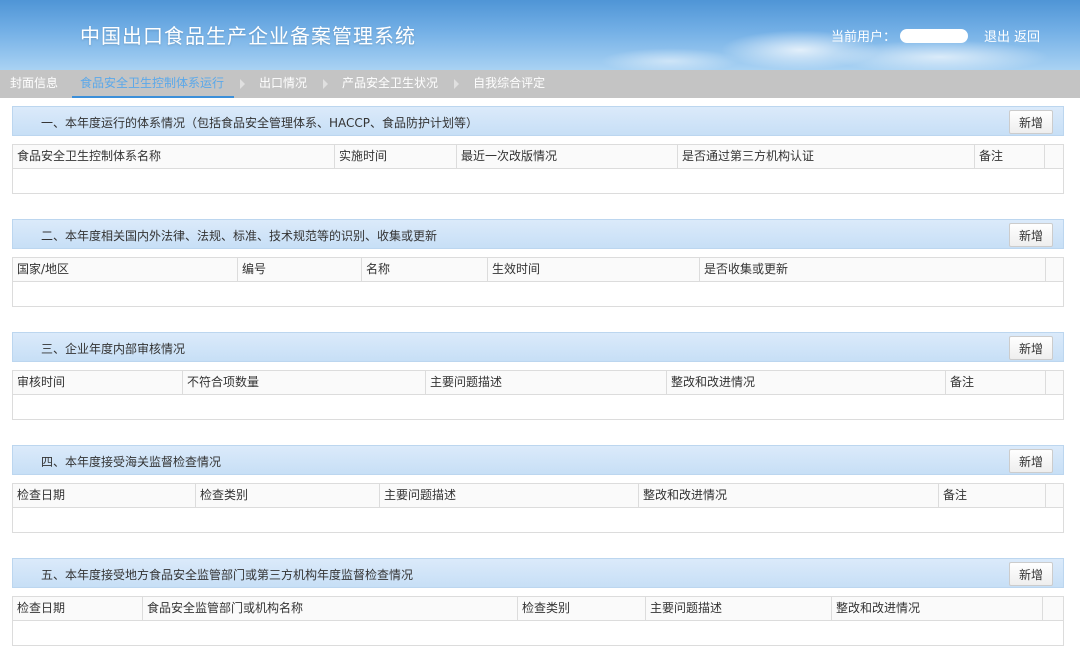  Describe the element at coordinates (153, 84) in the screenshot. I see `tab-food-safety-system: 食品安全卫生控制体系运行` at that location.